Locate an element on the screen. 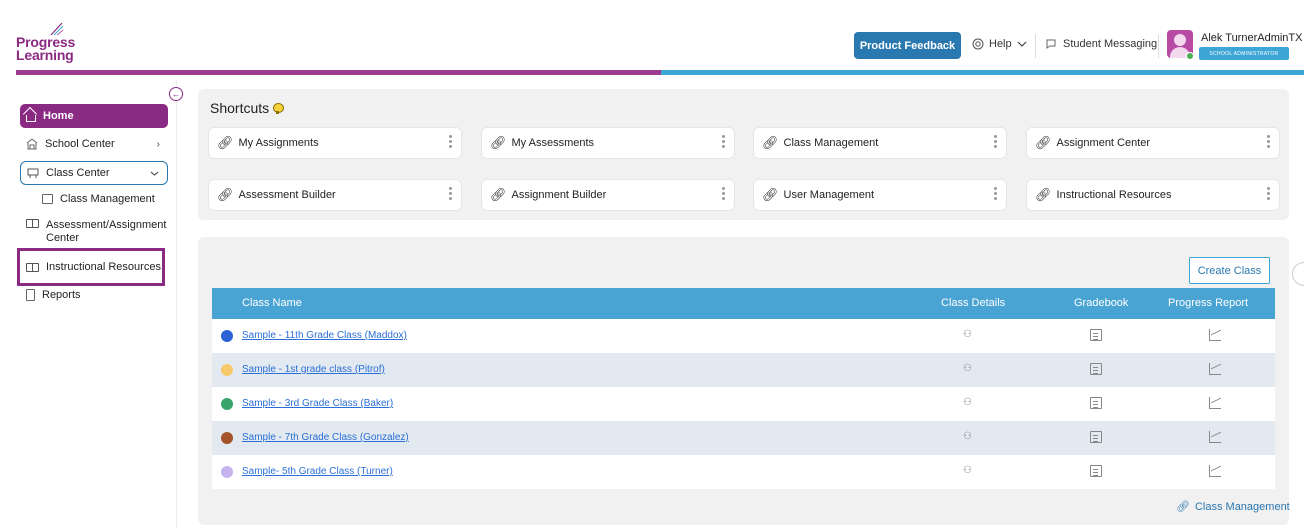 The width and height of the screenshot is (1304, 528). sidebar-item-label: Reports is located at coordinates (61, 295).